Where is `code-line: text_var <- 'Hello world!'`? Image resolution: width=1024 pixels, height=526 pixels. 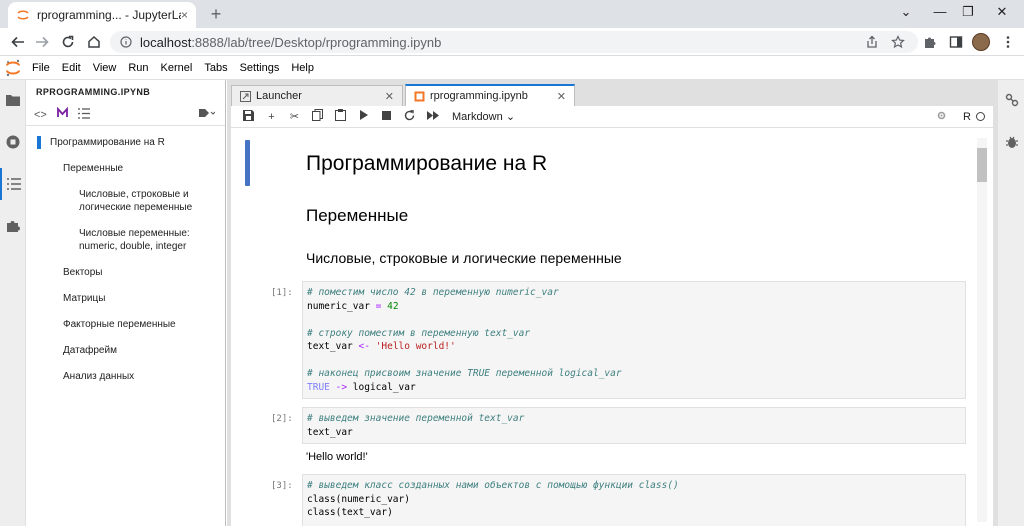
code-line: text_var <- 'Hello world!' is located at coordinates (634, 347).